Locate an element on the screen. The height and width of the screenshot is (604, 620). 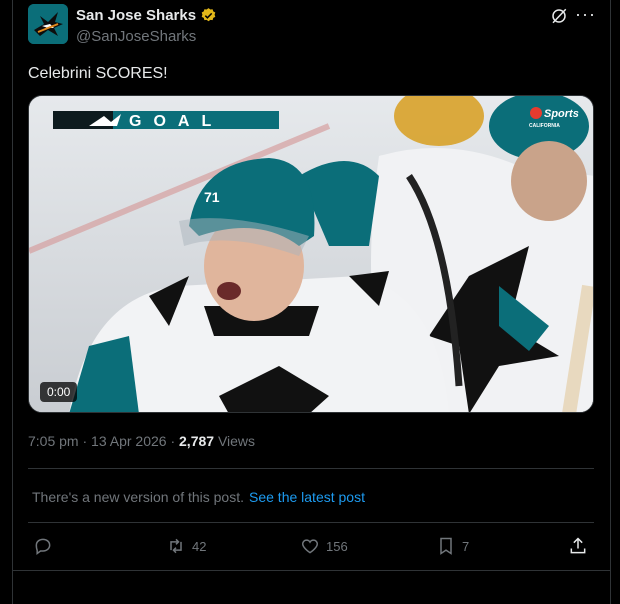
share-button is located at coordinates (578, 546).